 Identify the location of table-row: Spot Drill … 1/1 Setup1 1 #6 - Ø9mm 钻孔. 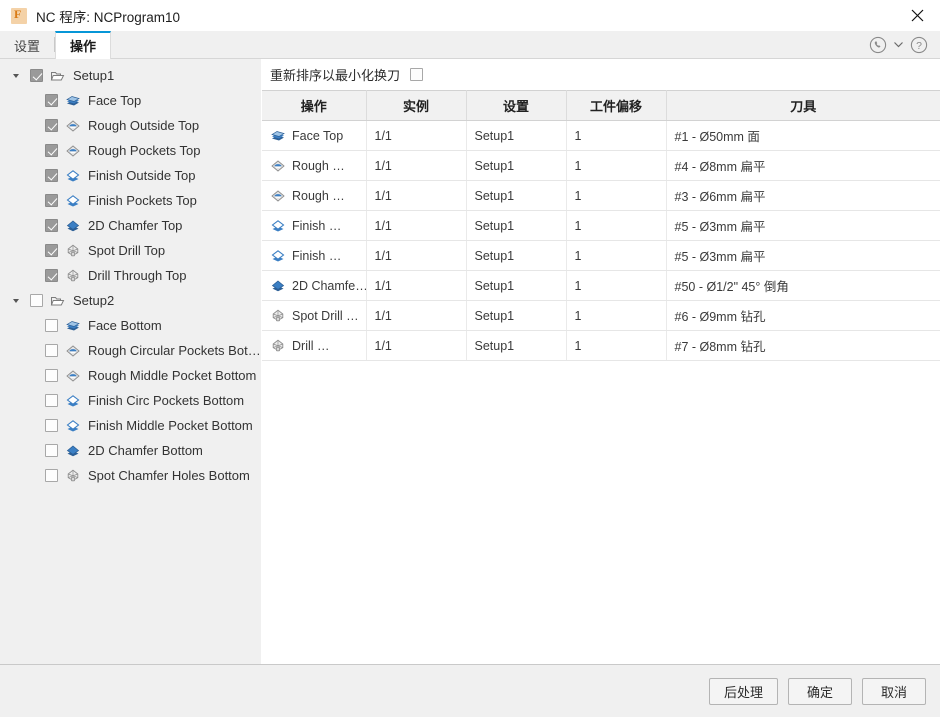
(601, 315).